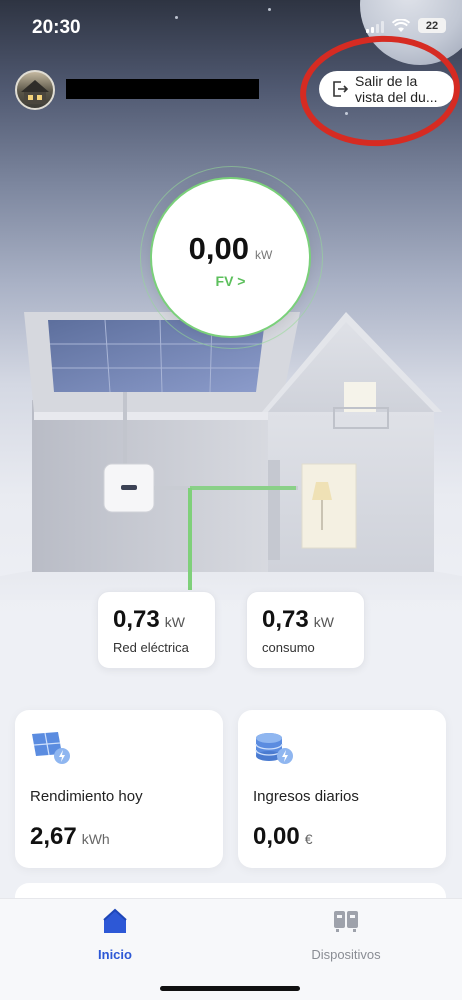 The image size is (462, 1000). What do you see at coordinates (218, 248) in the screenshot?
I see `pv-power-value: 0,00` at bounding box center [218, 248].